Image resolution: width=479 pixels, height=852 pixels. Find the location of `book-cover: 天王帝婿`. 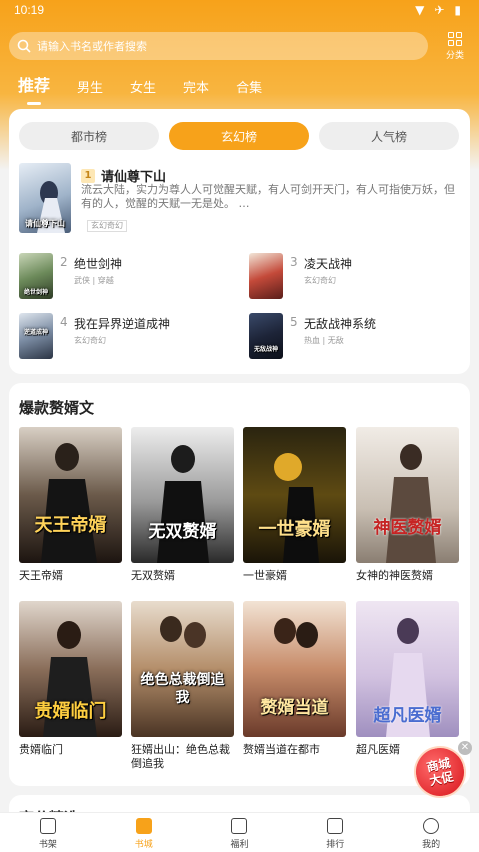

book-cover: 天王帝婿 is located at coordinates (70, 495).